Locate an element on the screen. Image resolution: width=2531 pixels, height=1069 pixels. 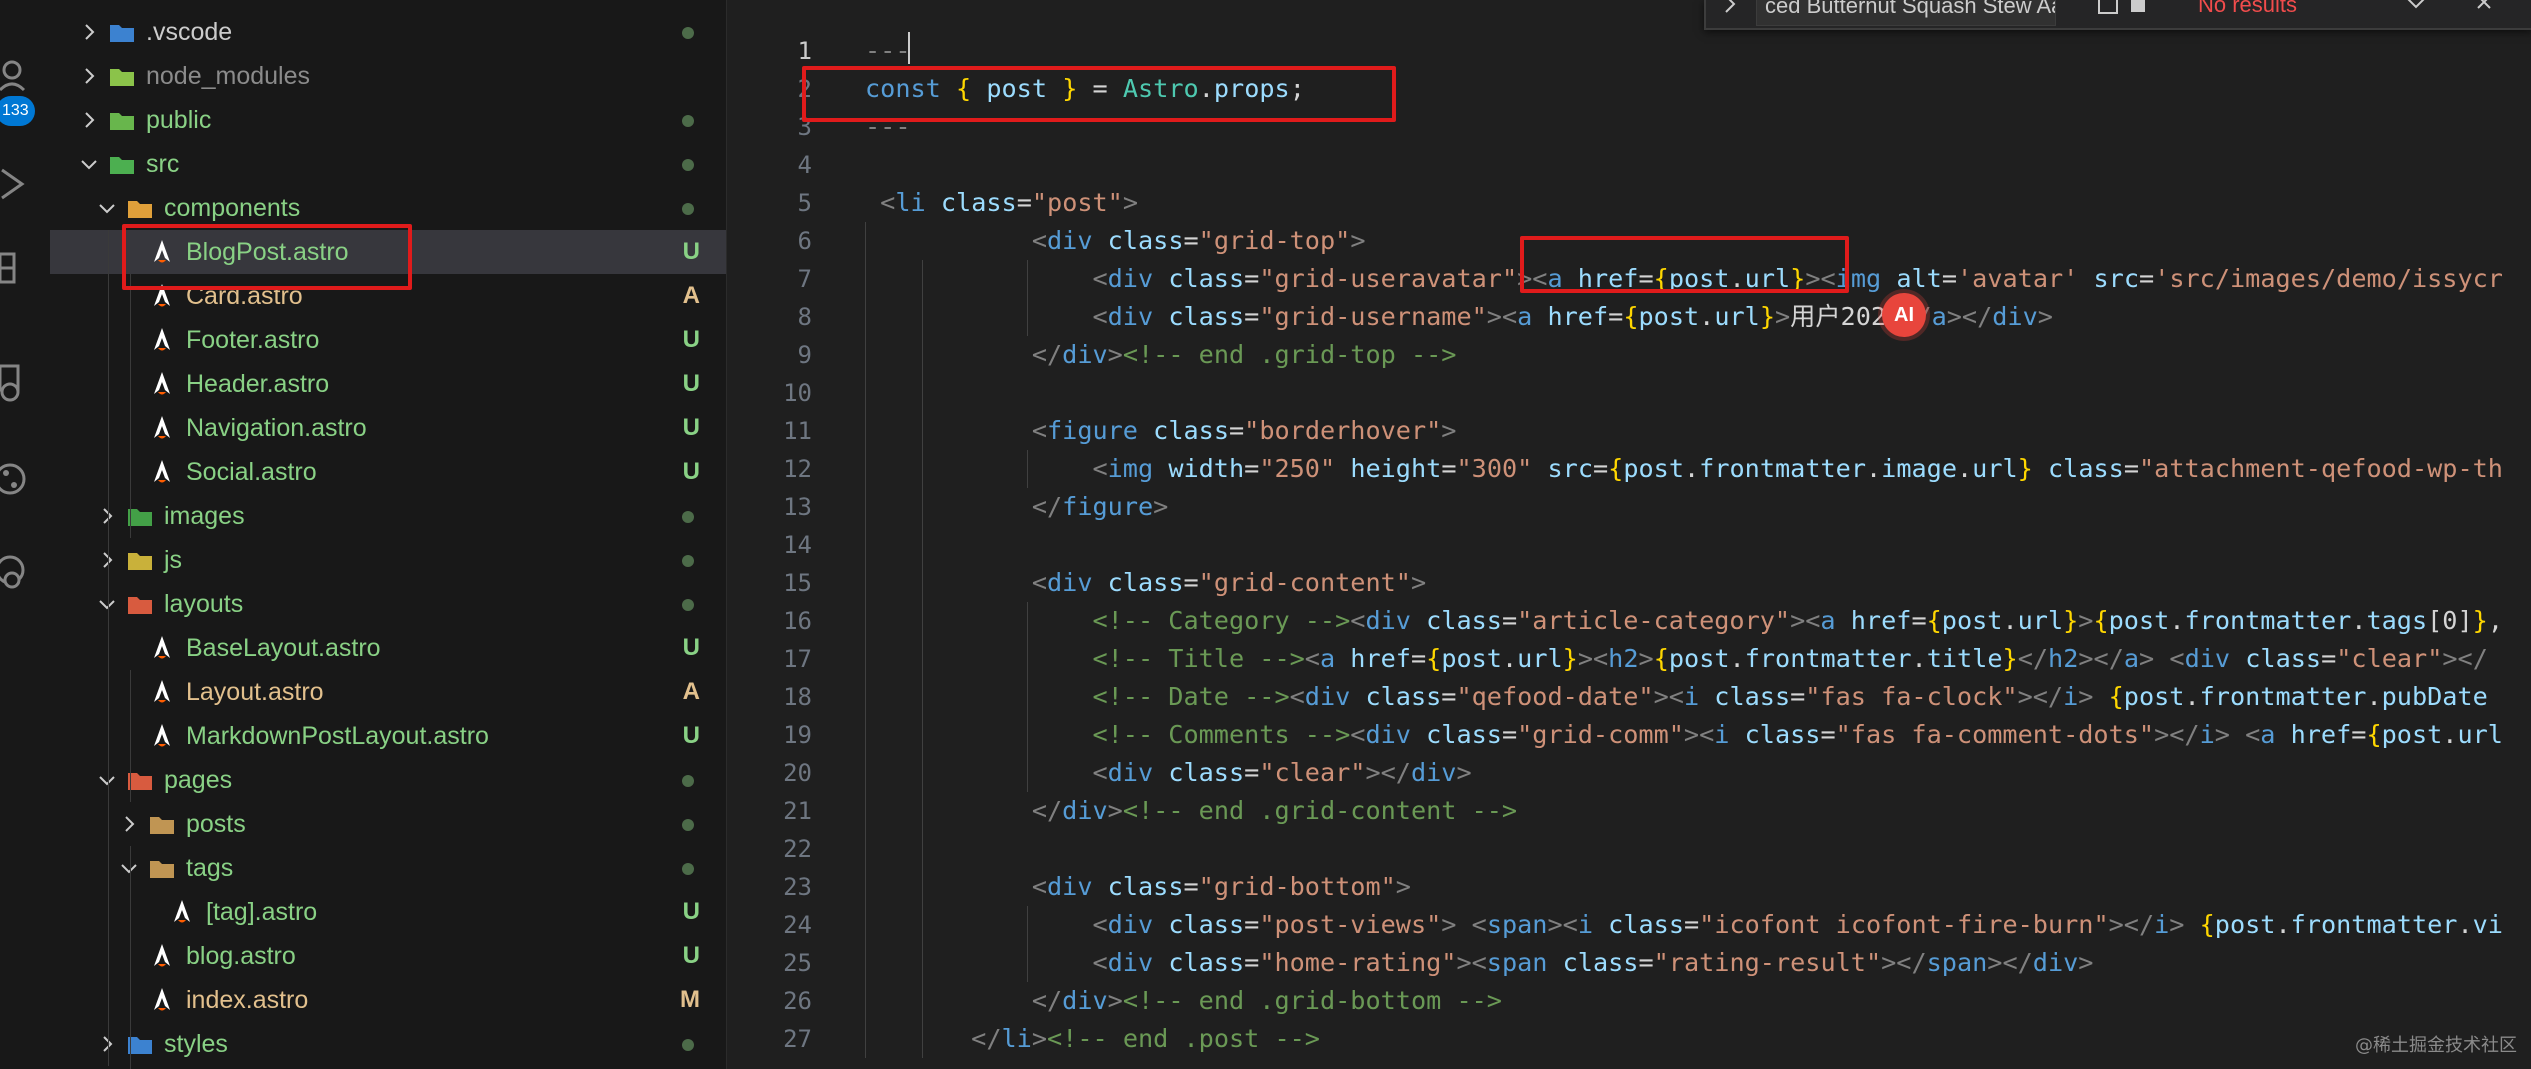
code-token: height is located at coordinates (1396, 468).